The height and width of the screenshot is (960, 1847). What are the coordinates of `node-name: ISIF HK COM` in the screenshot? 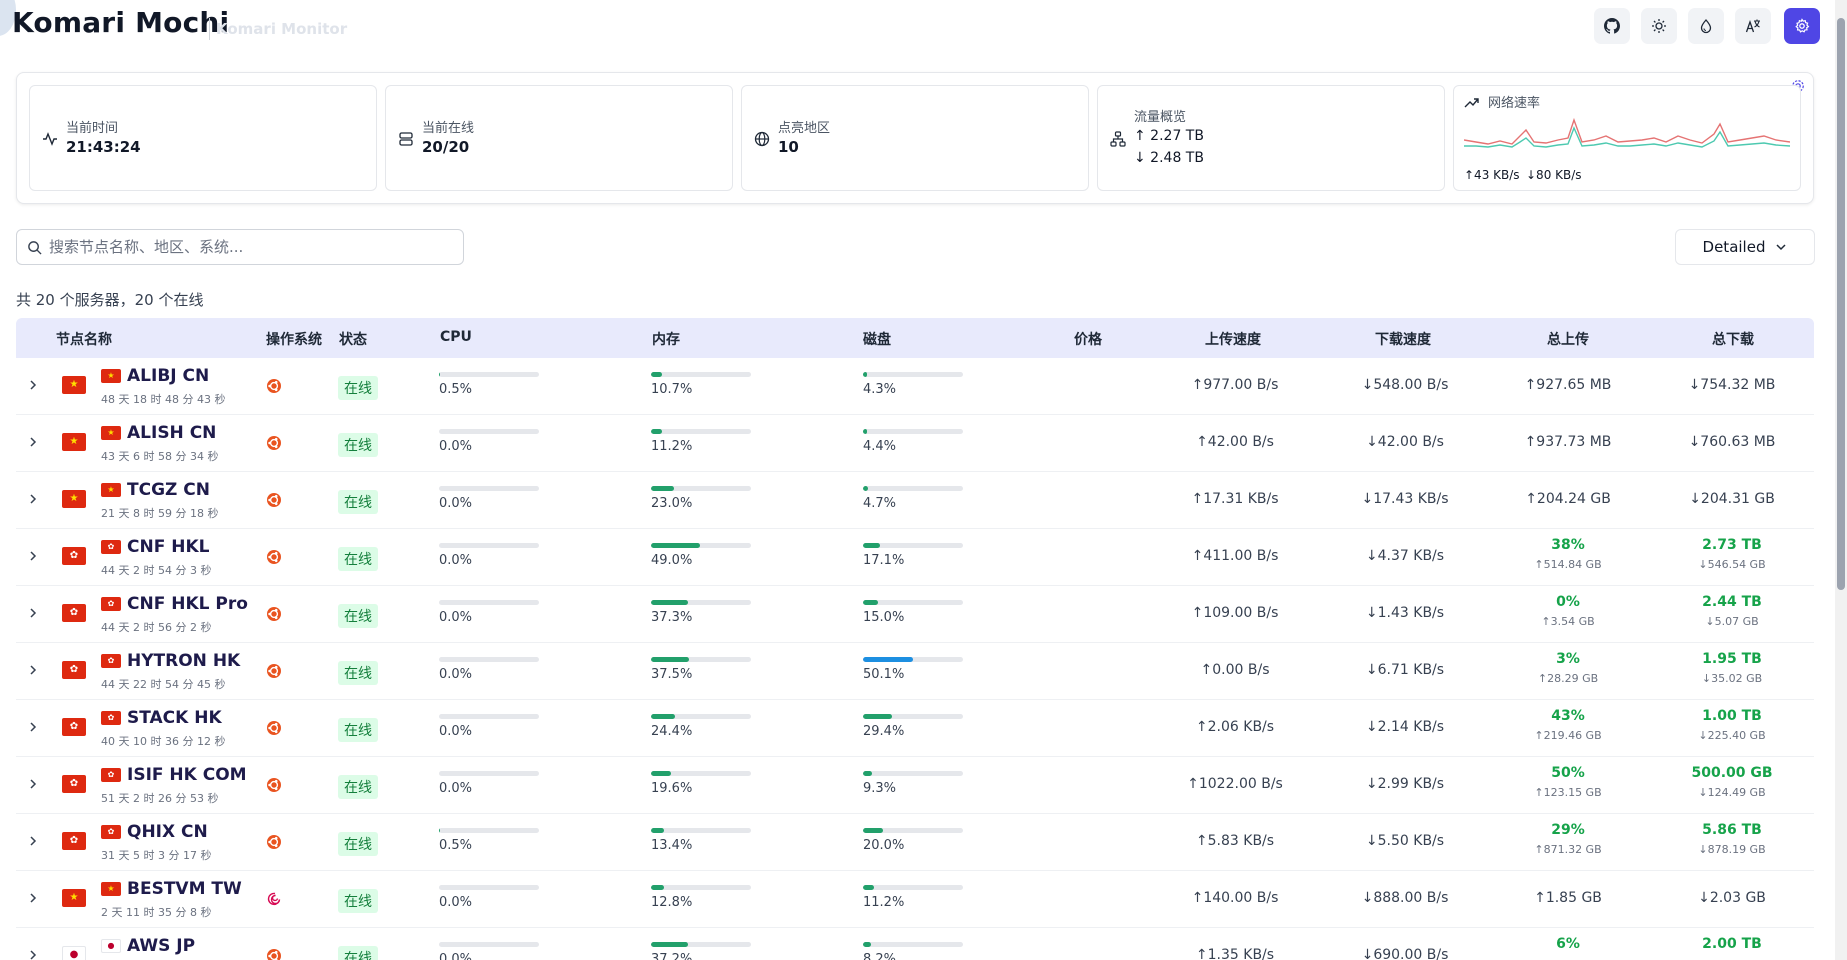 It's located at (187, 775).